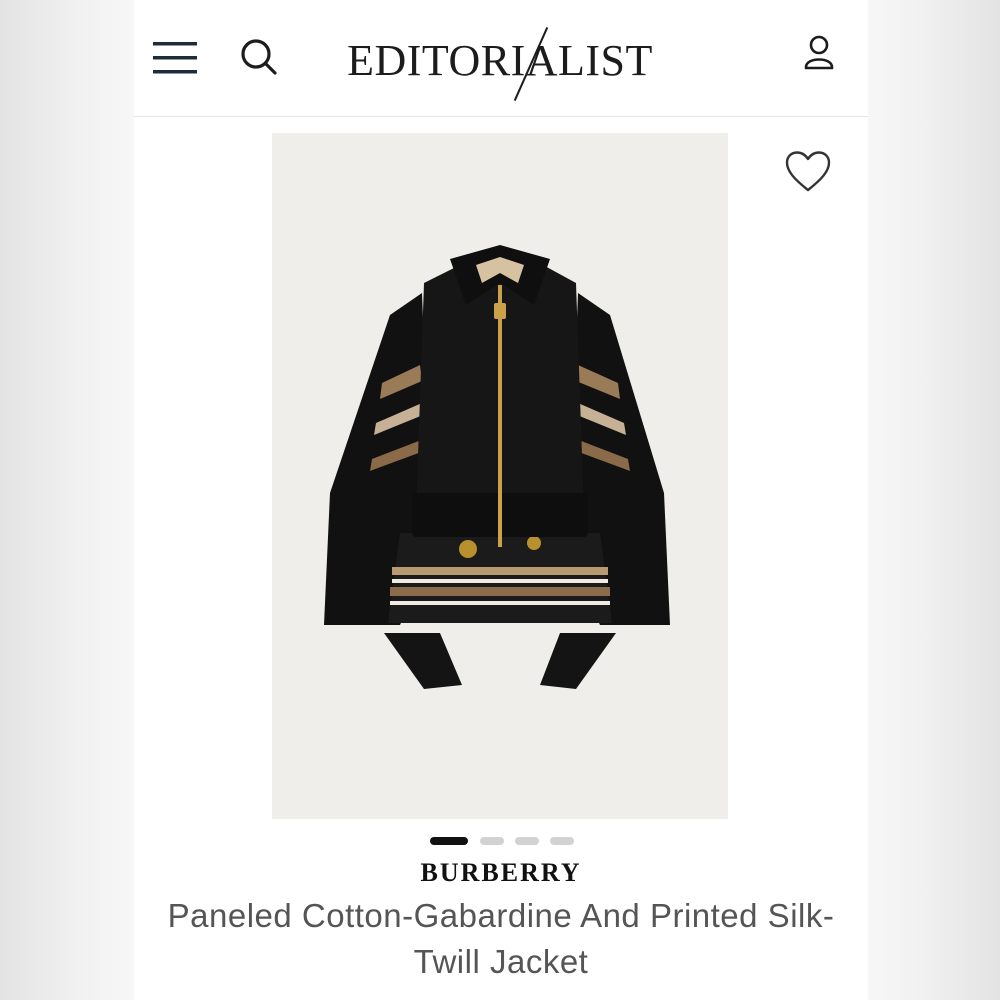 This screenshot has height=1000, width=1000. What do you see at coordinates (819, 54) in the screenshot?
I see `user-account-icon` at bounding box center [819, 54].